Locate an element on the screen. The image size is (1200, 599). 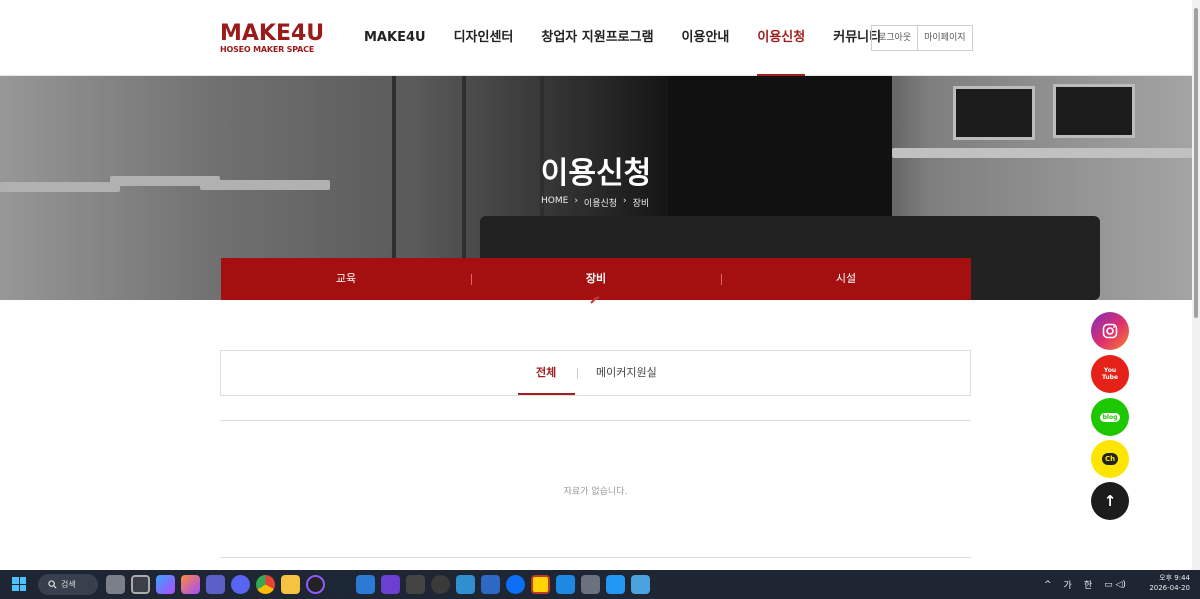
chrome-icon is located at coordinates (265, 584).